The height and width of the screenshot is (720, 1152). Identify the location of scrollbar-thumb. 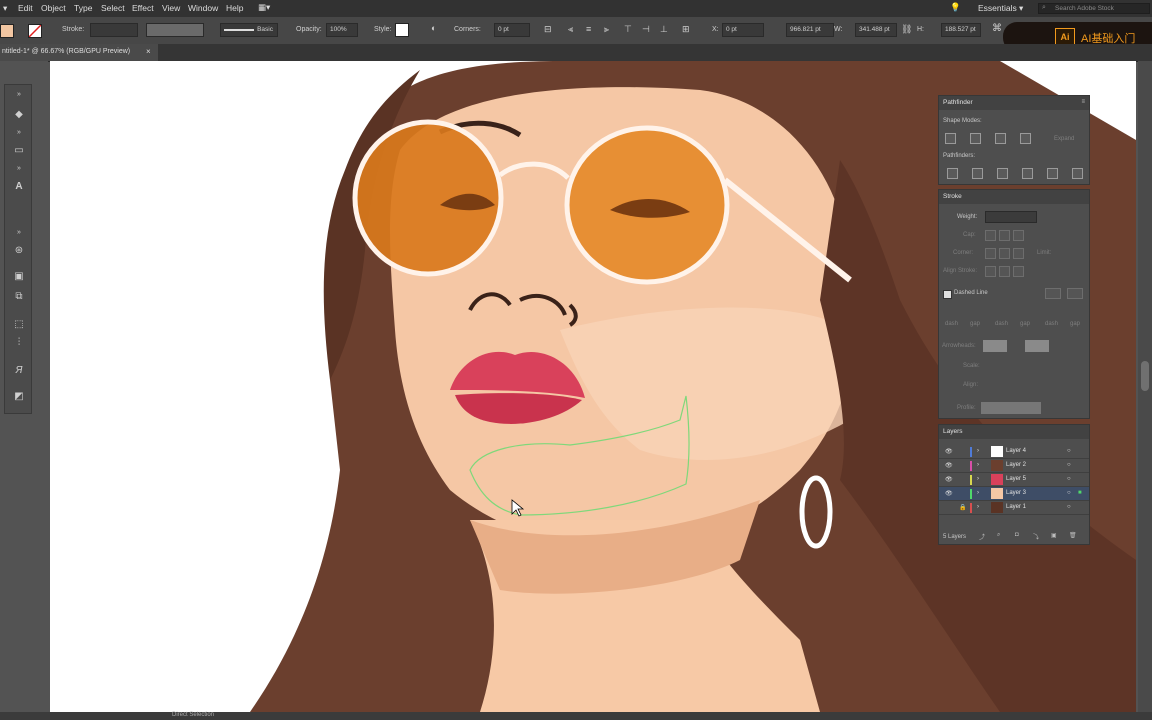
(1145, 376).